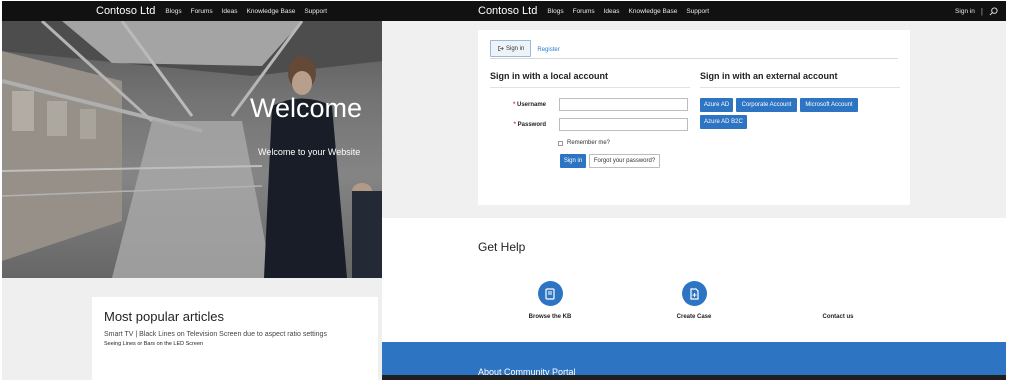 The height and width of the screenshot is (380, 1024). I want to click on tab-sign-in: Sign in, so click(511, 48).